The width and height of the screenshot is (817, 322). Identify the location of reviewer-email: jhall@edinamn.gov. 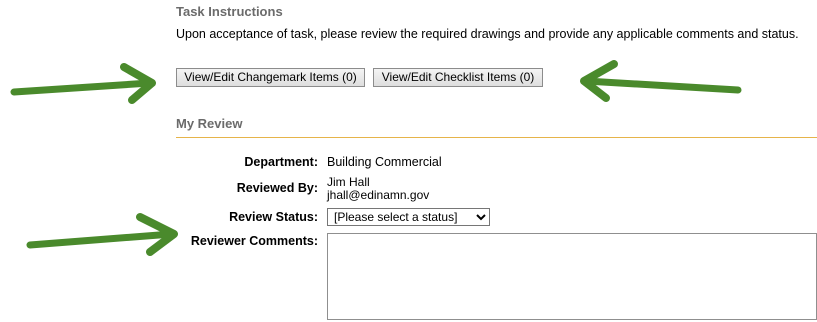
(378, 195).